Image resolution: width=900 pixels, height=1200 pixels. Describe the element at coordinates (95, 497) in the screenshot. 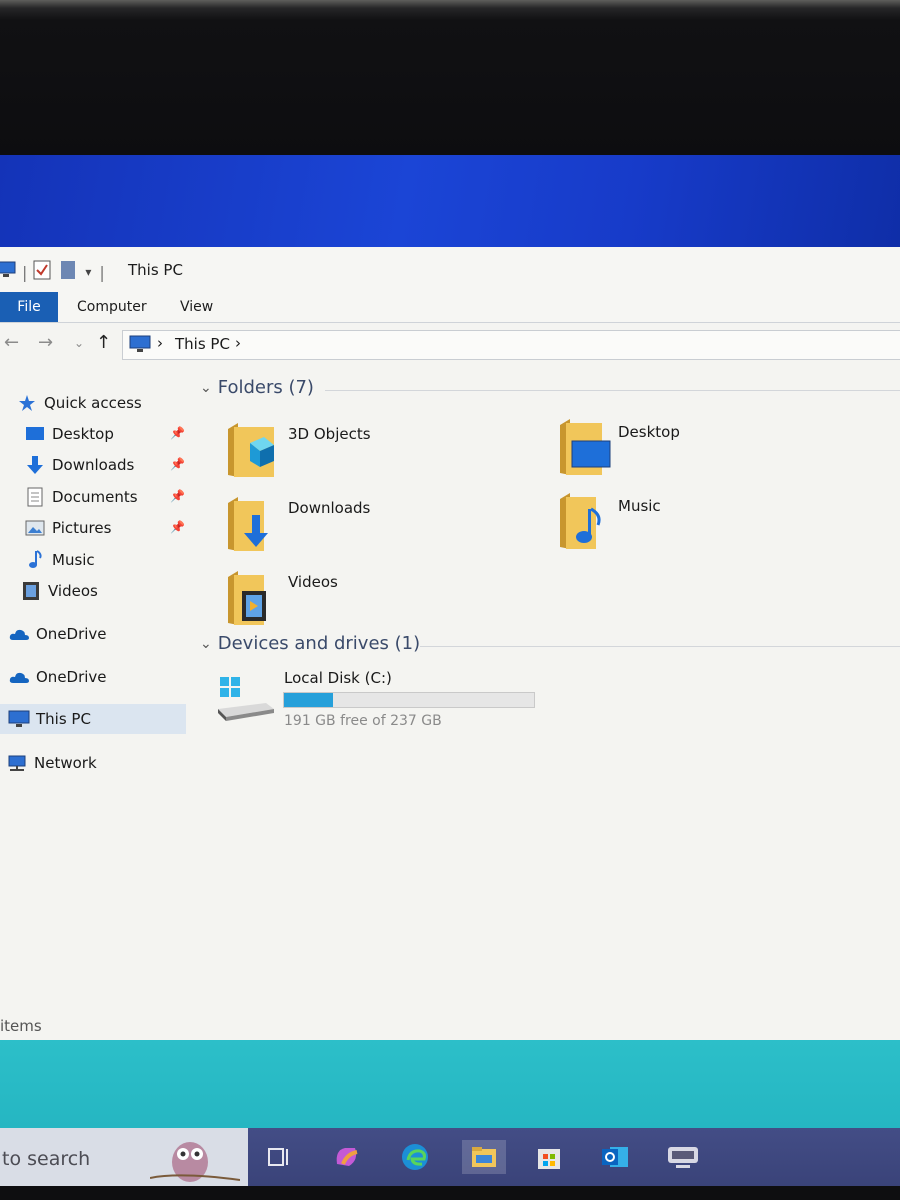

I see `sidebar-item-label: Documents` at that location.